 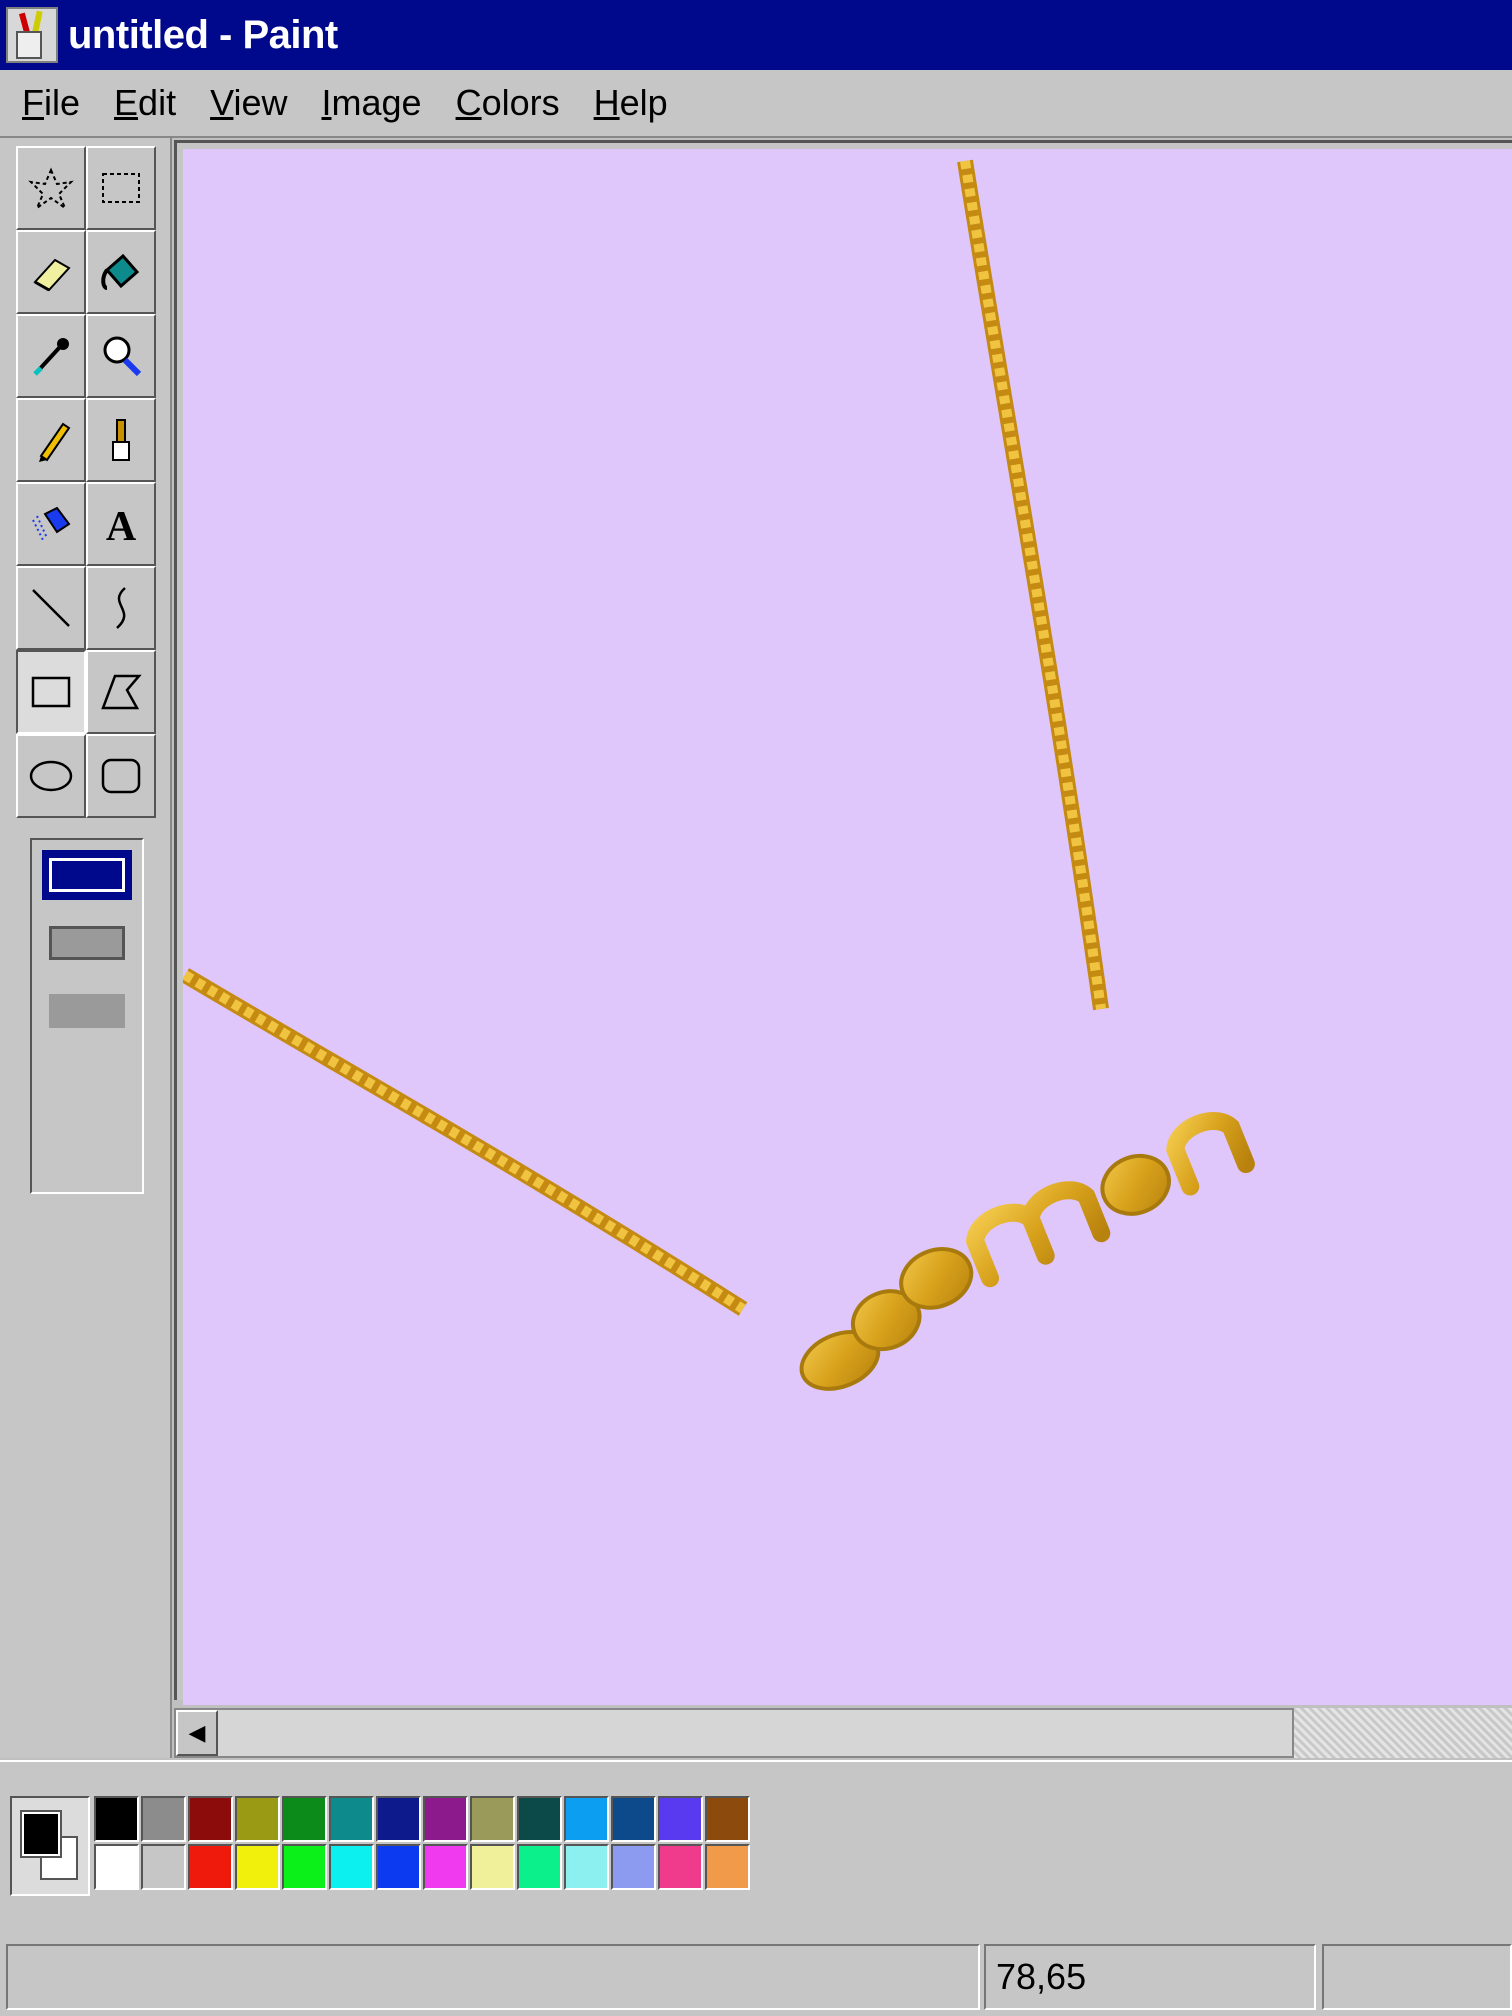 I want to click on text-icon: A, so click(x=121, y=526).